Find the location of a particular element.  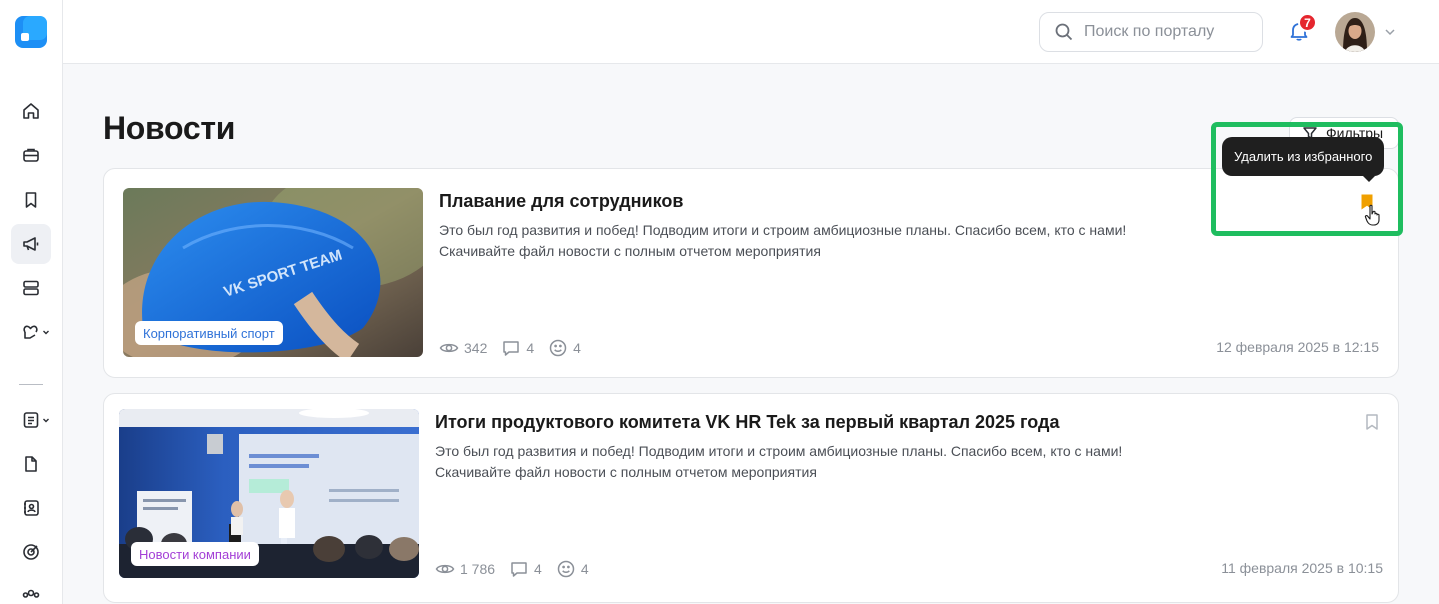

bookmark-nav-icon is located at coordinates (31, 200).